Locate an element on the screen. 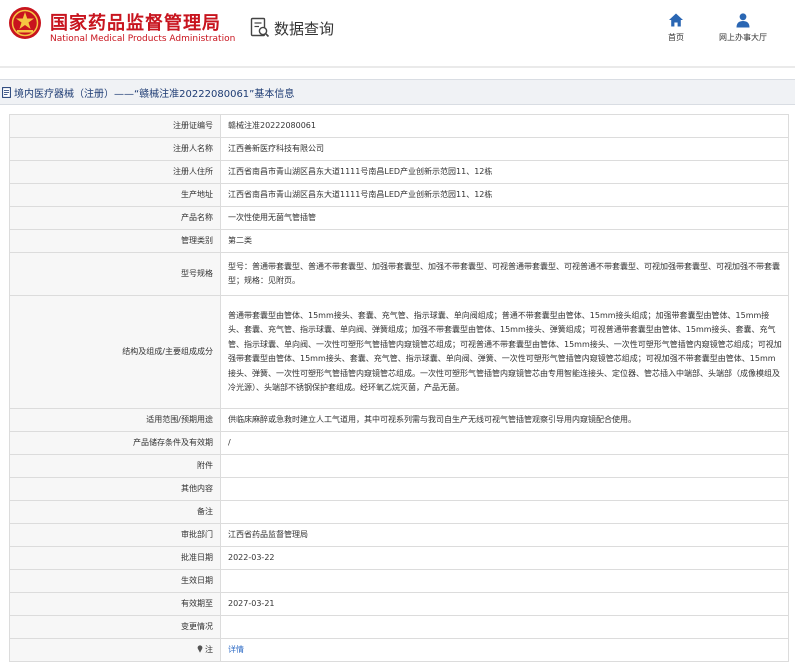  brand-title: 国家药品监督管理局 is located at coordinates (135, 23).